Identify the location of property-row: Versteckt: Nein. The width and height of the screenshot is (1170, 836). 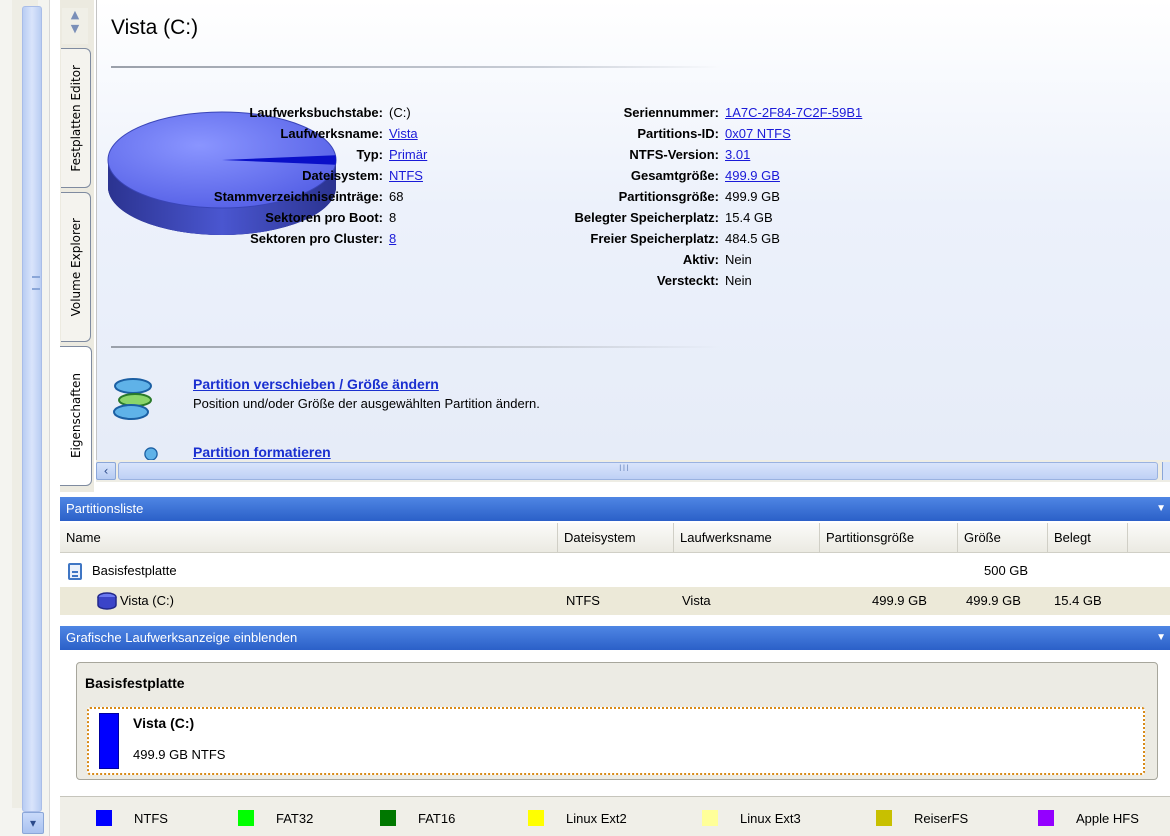
(670, 280).